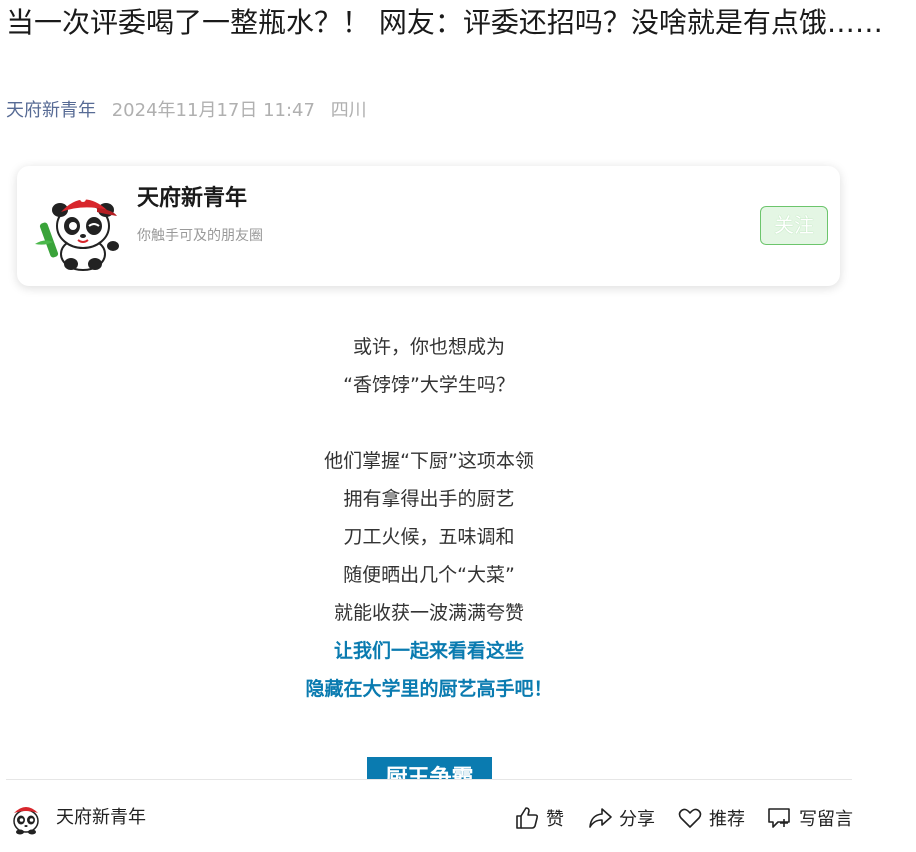  Describe the element at coordinates (429, 461) in the screenshot. I see `body-line: 他们掌握“下厨”这项本领` at that location.